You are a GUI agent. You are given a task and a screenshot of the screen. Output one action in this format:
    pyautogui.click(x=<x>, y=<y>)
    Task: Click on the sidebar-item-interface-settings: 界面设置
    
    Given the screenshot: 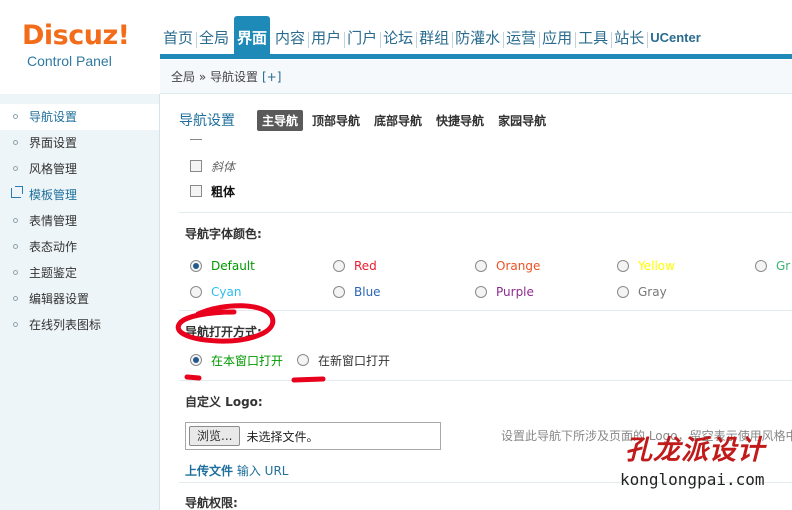 What is the action you would take?
    pyautogui.click(x=79, y=143)
    